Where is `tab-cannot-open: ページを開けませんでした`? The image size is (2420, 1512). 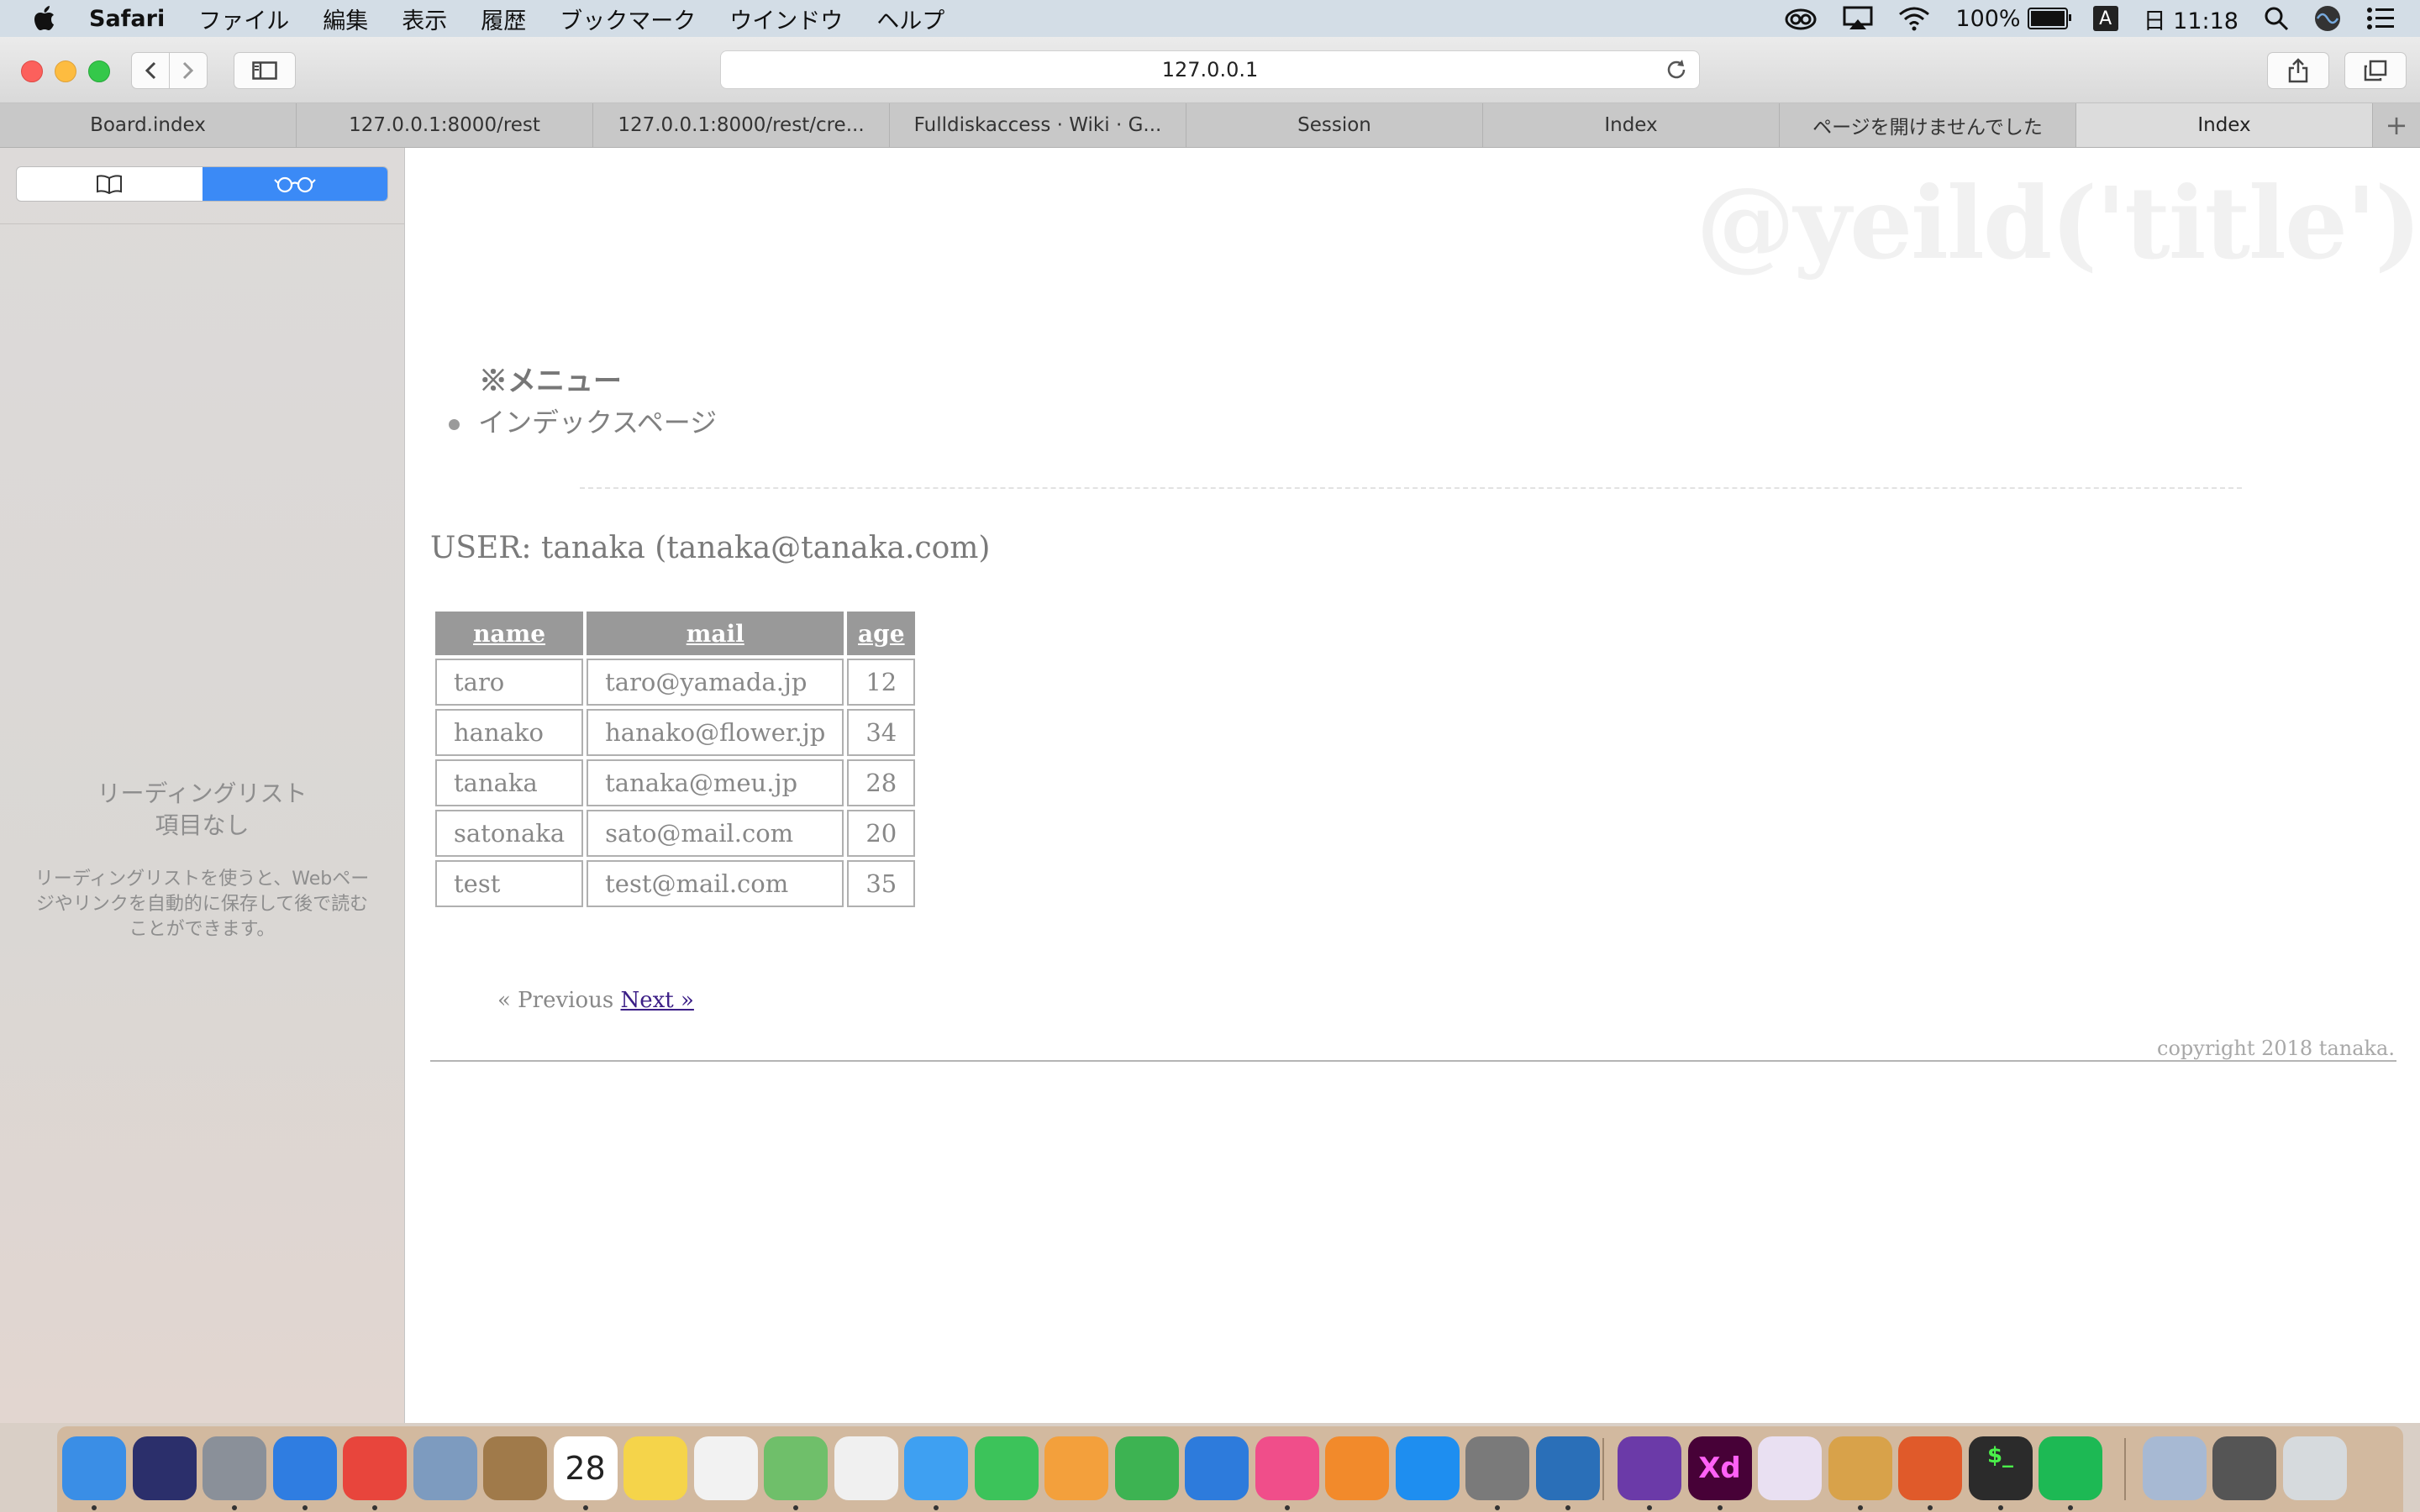 tab-cannot-open: ページを開けませんでした is located at coordinates (1928, 125).